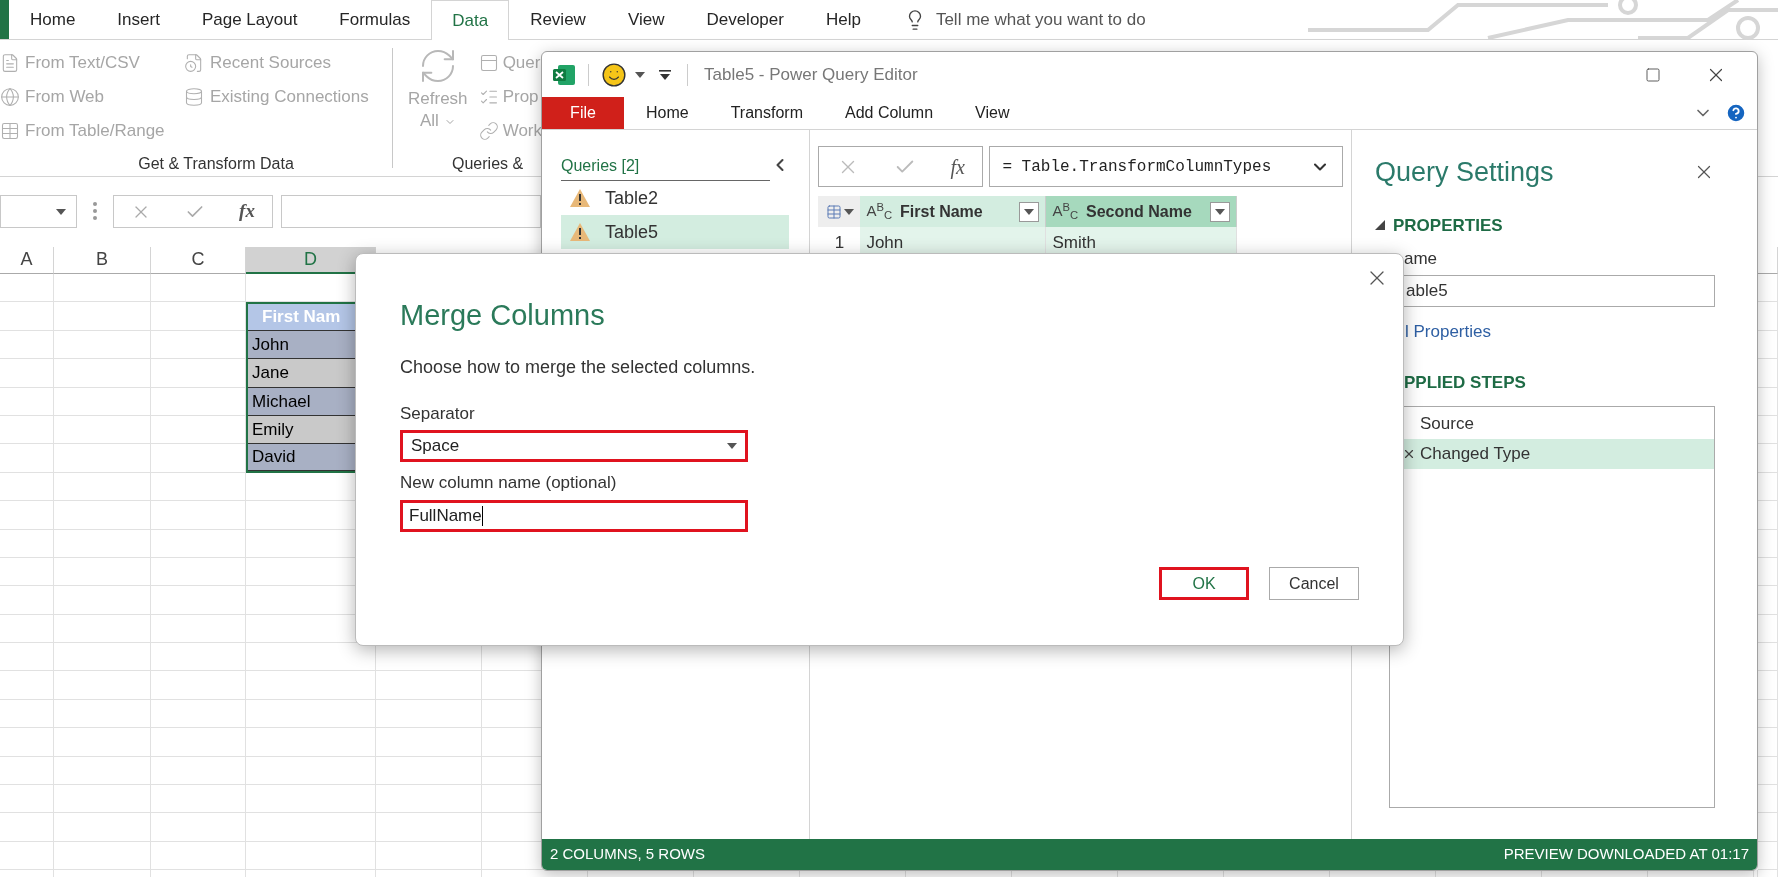 This screenshot has height=877, width=1778. Describe the element at coordinates (843, 19) in the screenshot. I see `ribbon-tab: Help` at that location.